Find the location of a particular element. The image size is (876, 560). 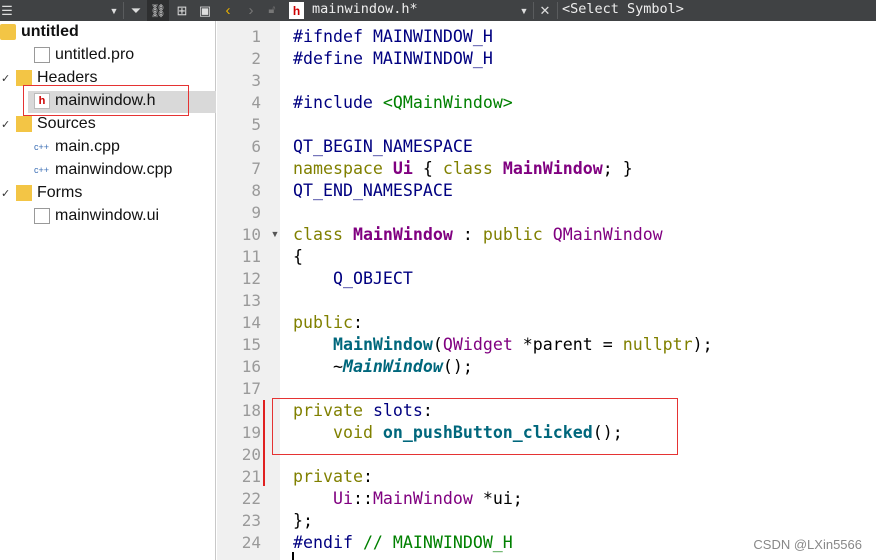

close-file-icon: ✕ is located at coordinates (545, 10).